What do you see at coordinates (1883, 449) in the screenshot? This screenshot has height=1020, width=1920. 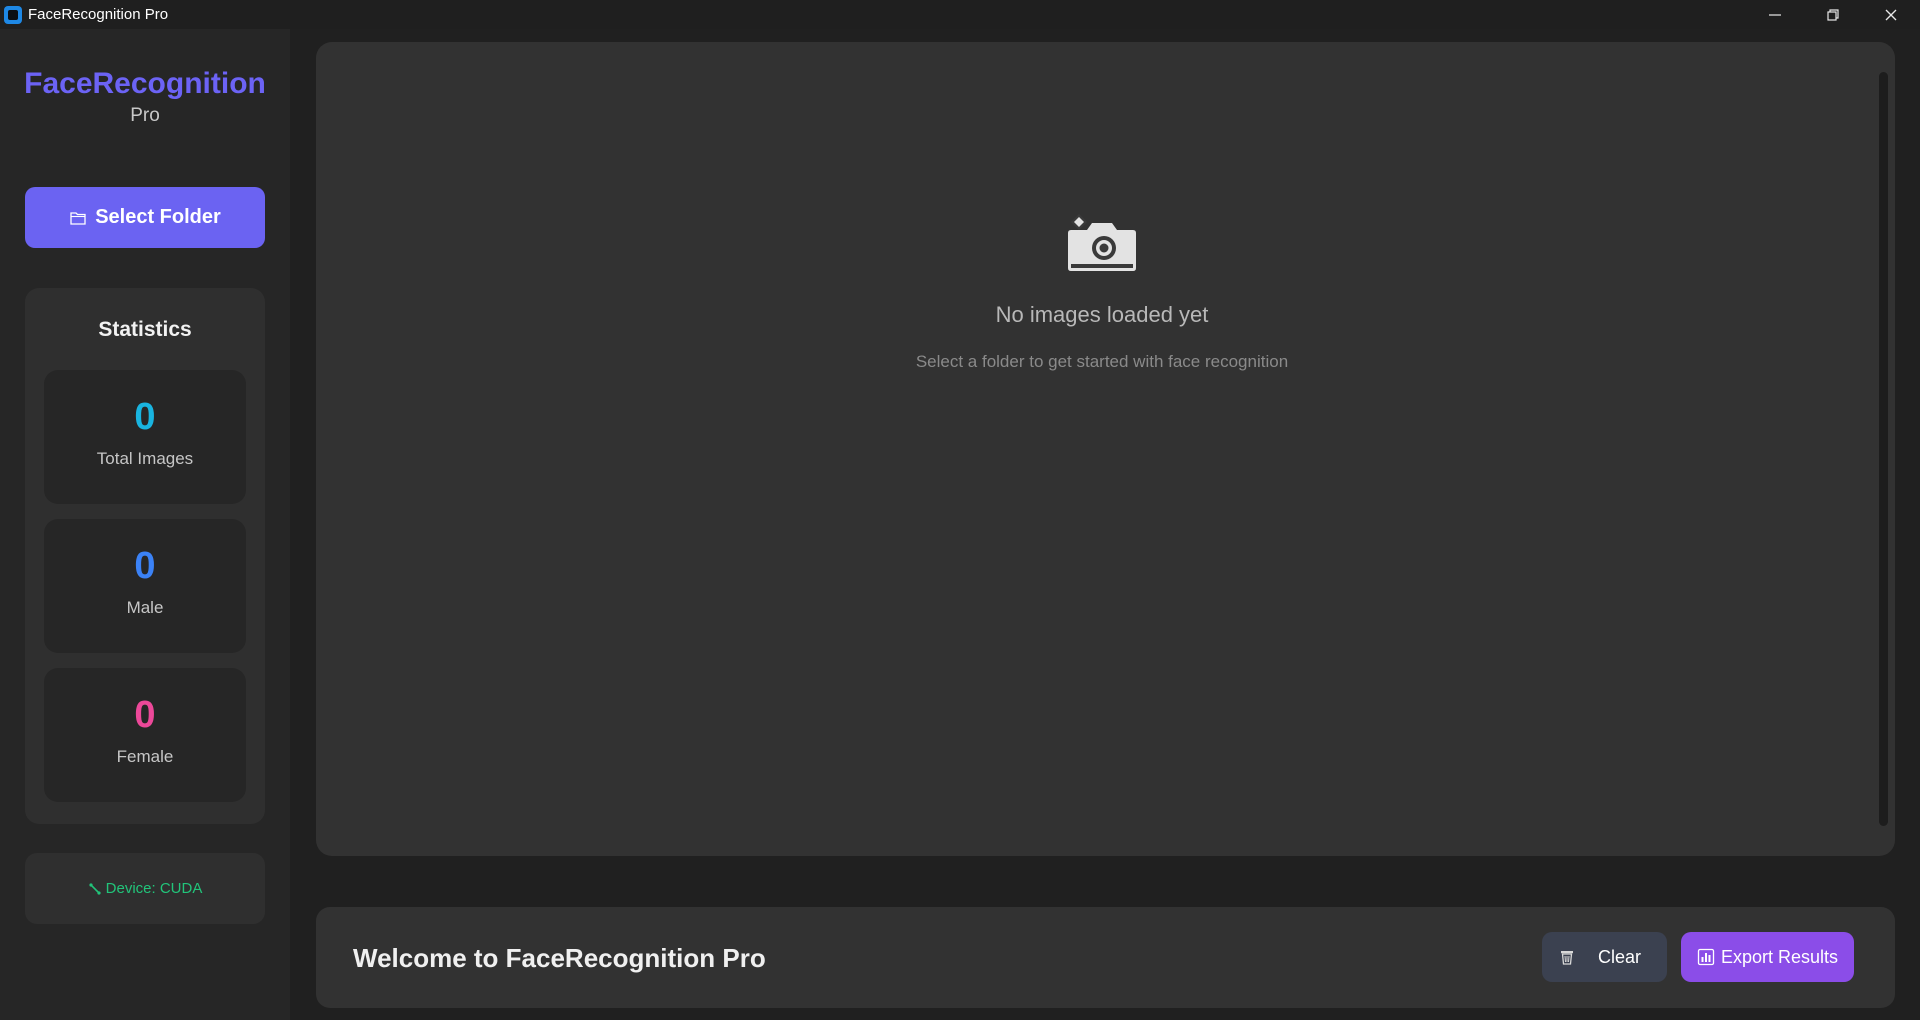 I see `vertical-scrollbar` at bounding box center [1883, 449].